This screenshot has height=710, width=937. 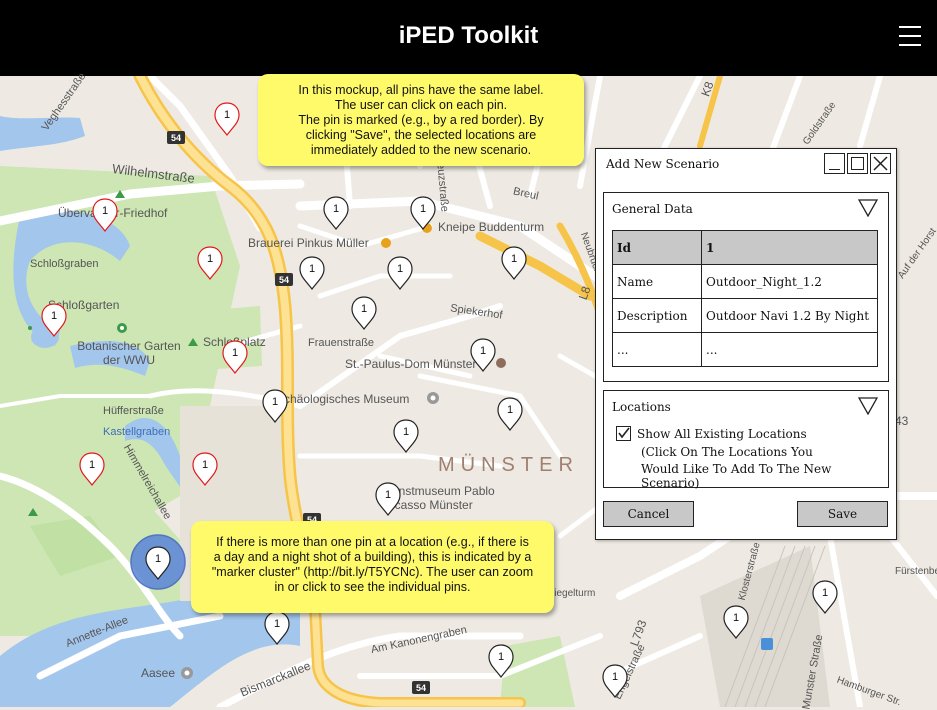 I want to click on table-row: Name Outdoor_Night_1.2, so click(x=745, y=281).